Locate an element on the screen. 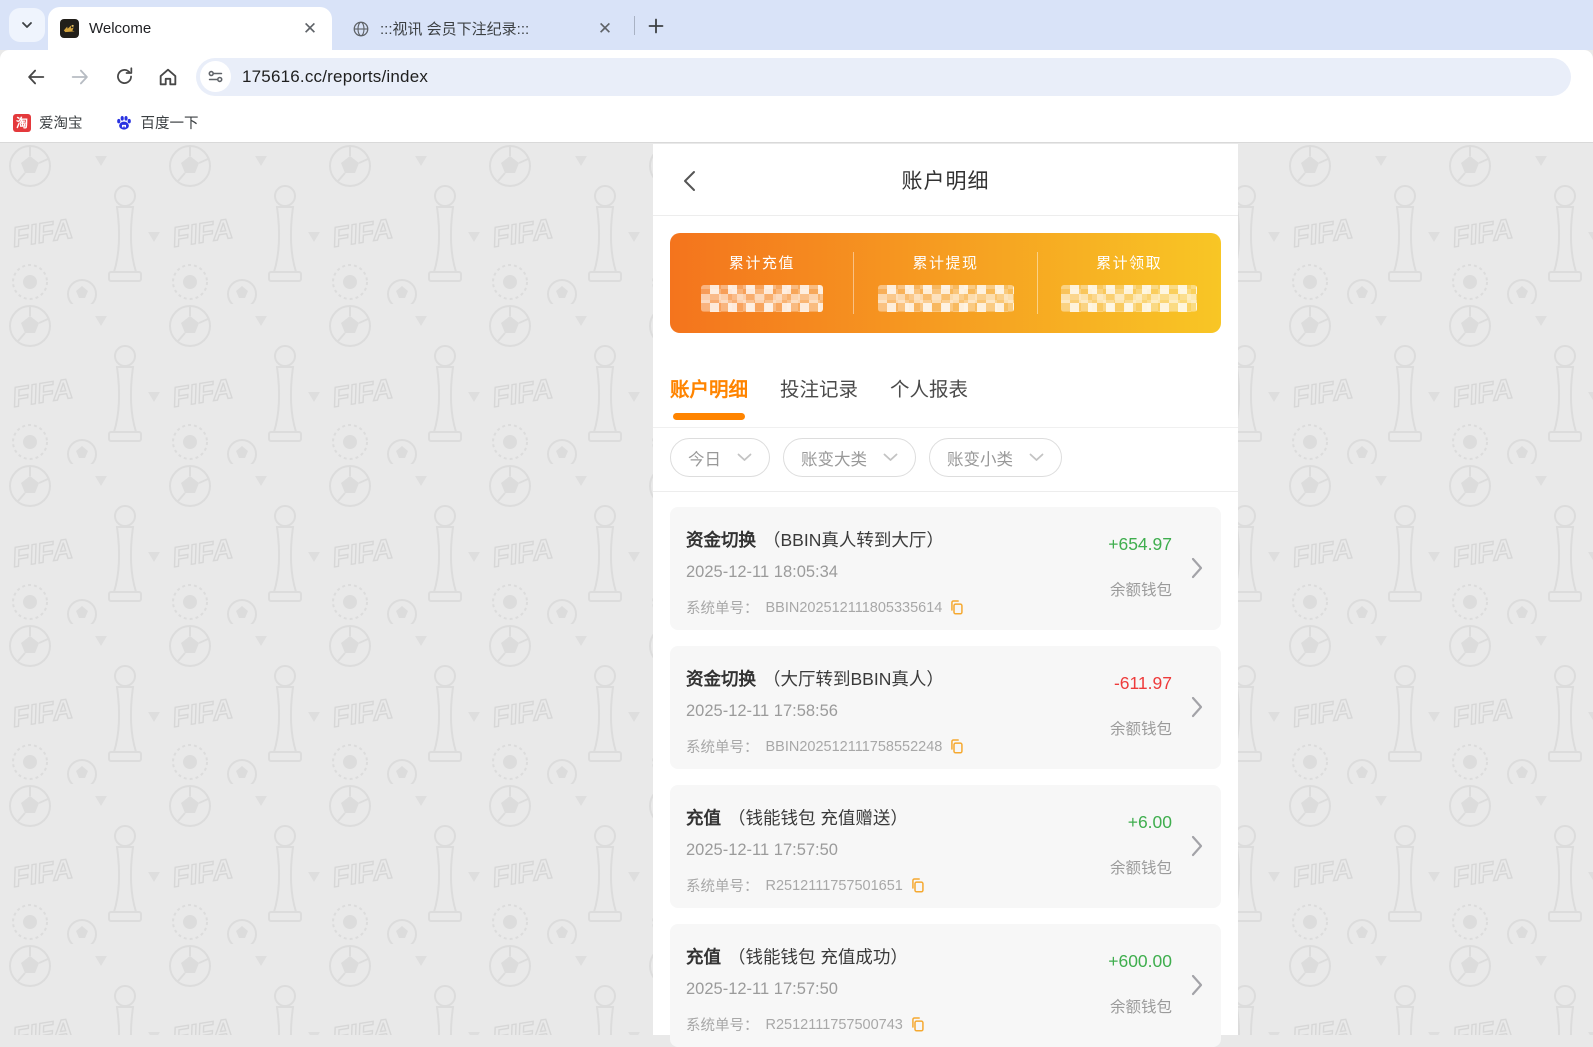 The image size is (1593, 1047). record-title: 资金切换 （大厅转到BBIN真人） is located at coordinates (815, 678).